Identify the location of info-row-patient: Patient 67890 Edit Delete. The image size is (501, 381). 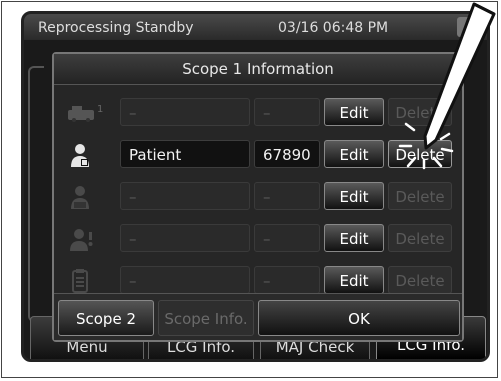
(258, 154).